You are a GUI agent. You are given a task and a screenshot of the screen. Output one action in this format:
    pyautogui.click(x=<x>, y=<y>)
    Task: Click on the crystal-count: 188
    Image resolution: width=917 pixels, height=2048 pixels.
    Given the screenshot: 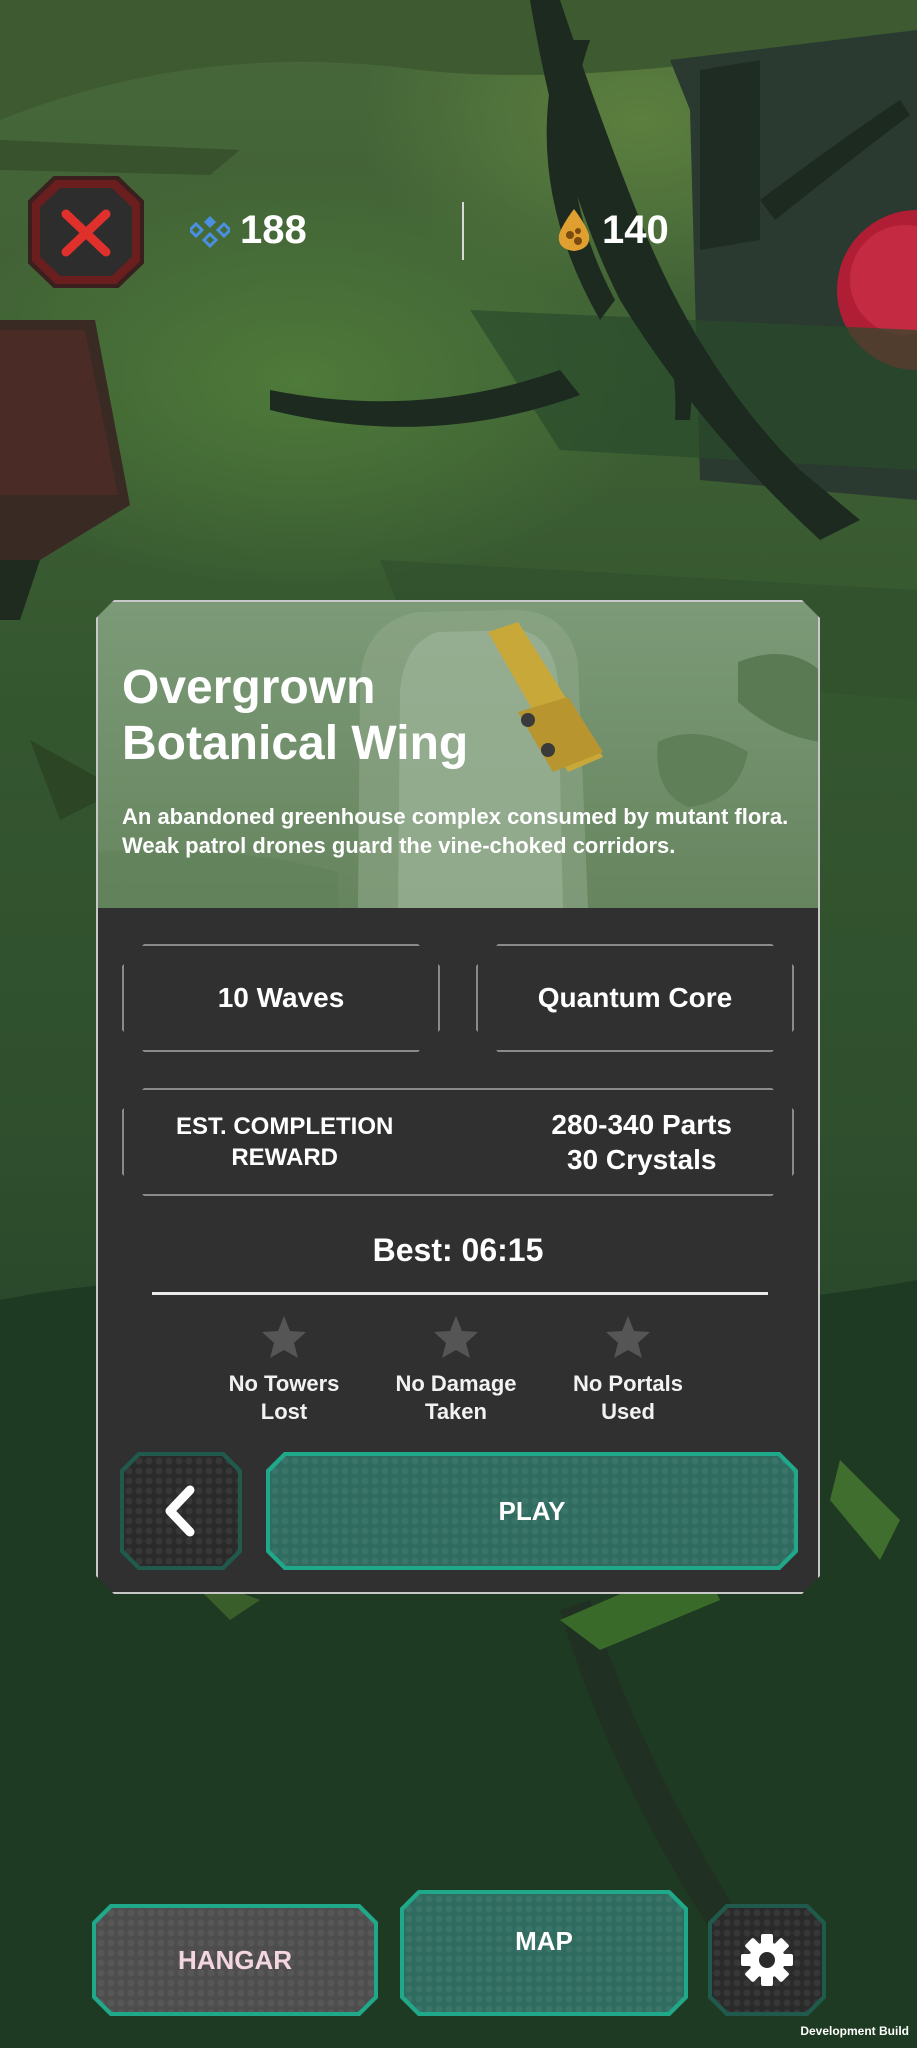 What is the action you would take?
    pyautogui.click(x=273, y=229)
    